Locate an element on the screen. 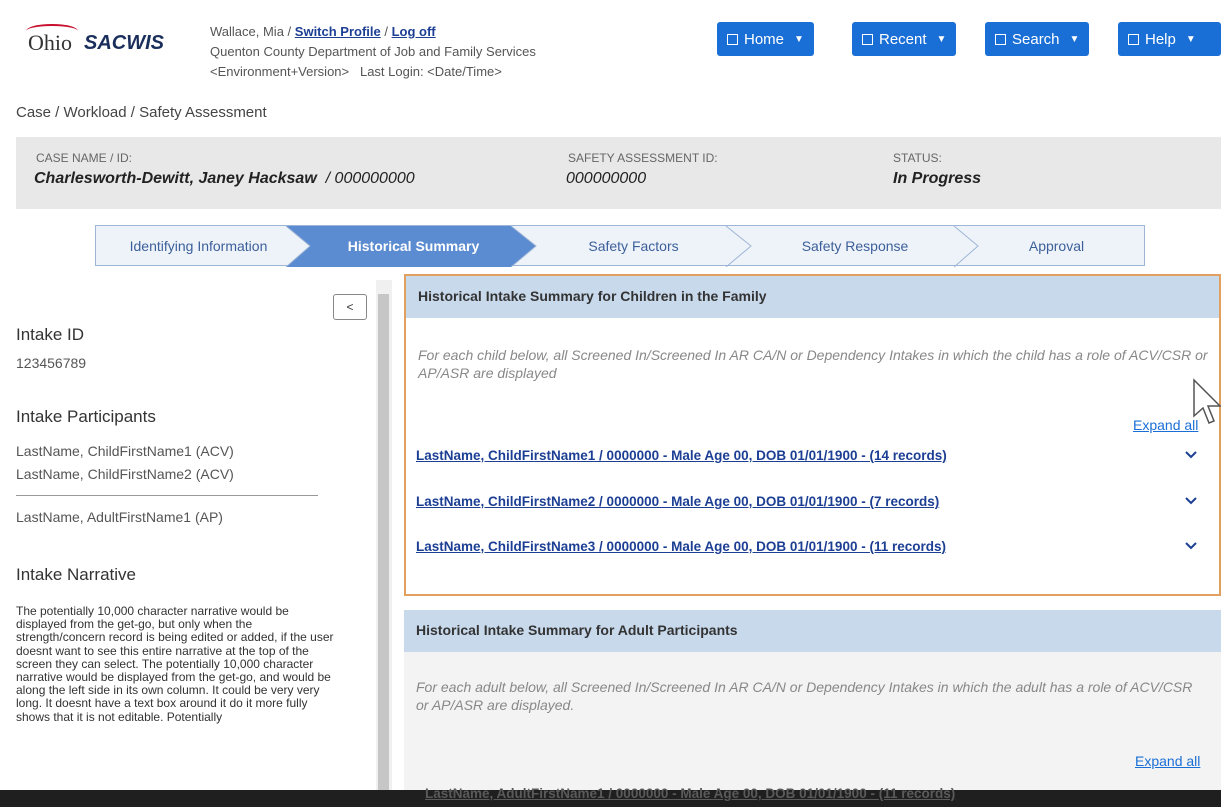 The height and width of the screenshot is (807, 1221). recent-menu-button: Recent ▼ is located at coordinates (904, 39).